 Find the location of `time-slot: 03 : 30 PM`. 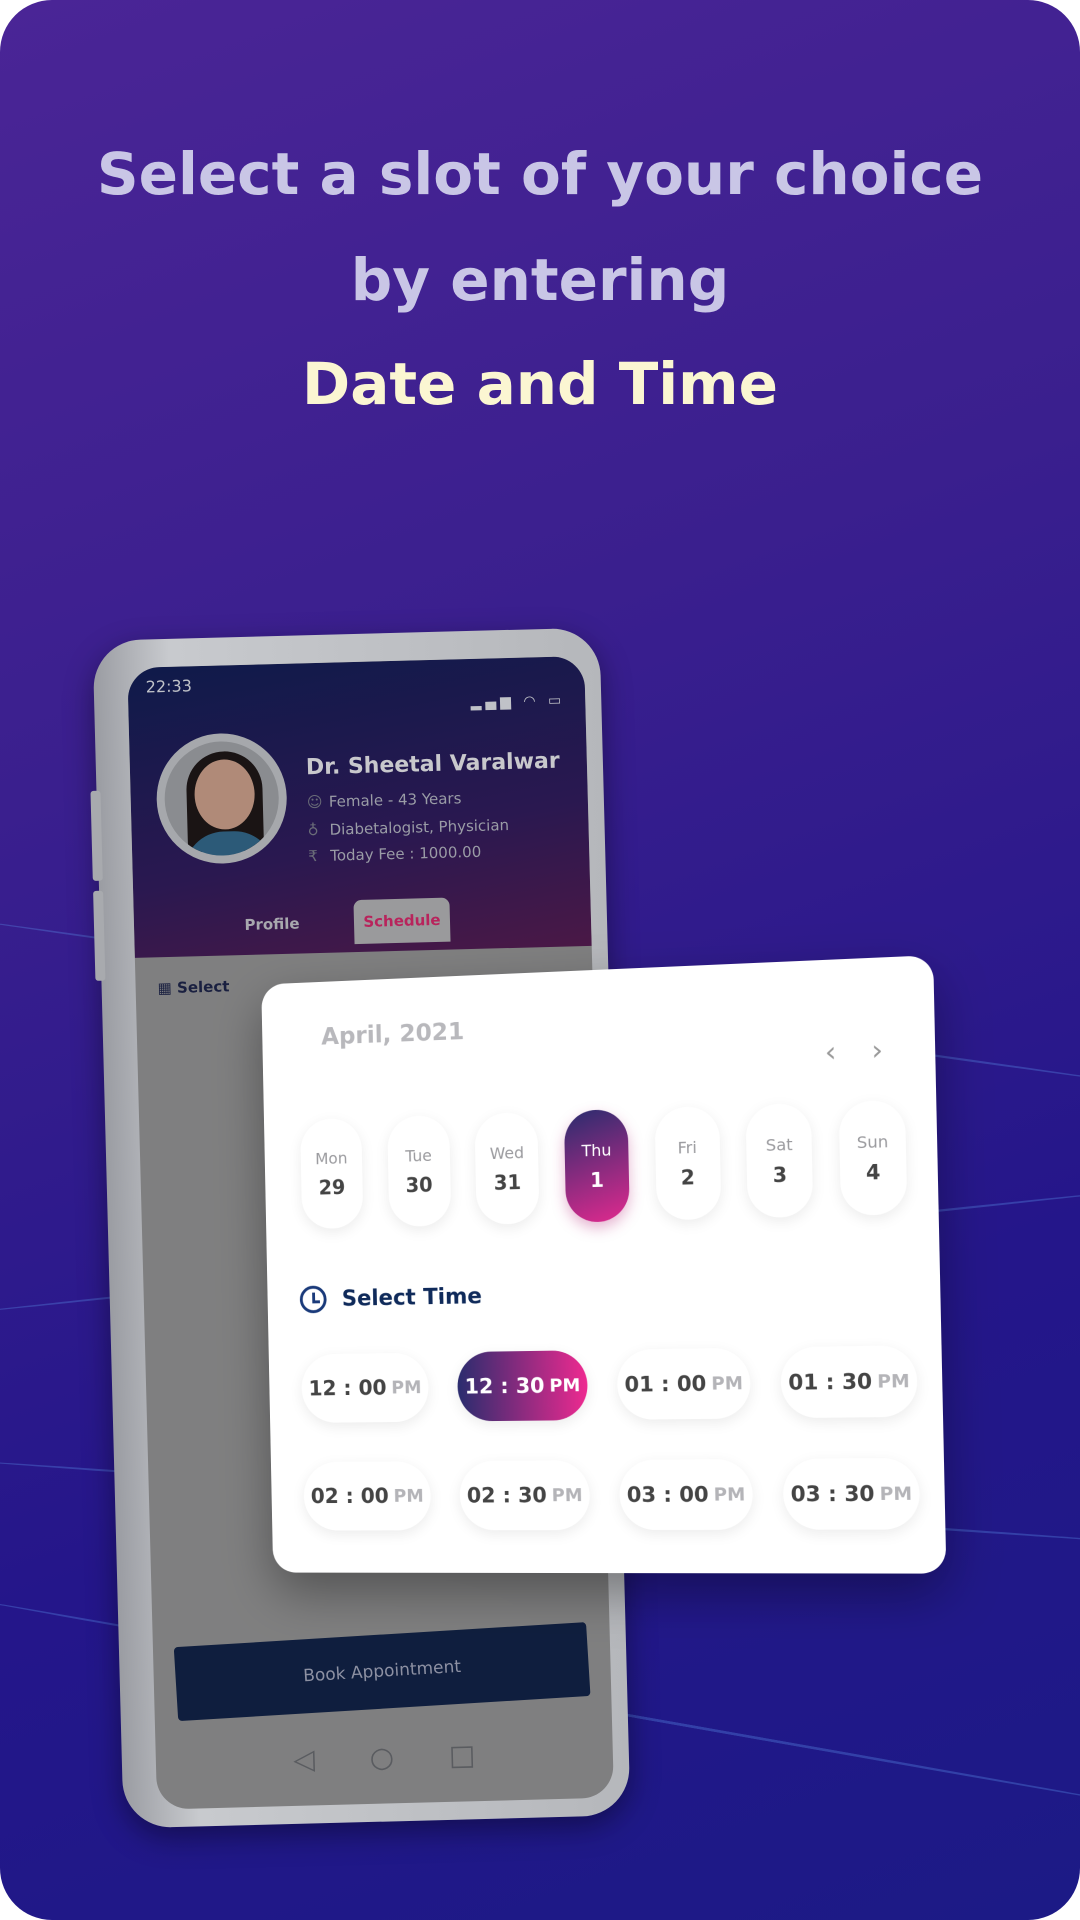

time-slot: 03 : 30 PM is located at coordinates (851, 1493).